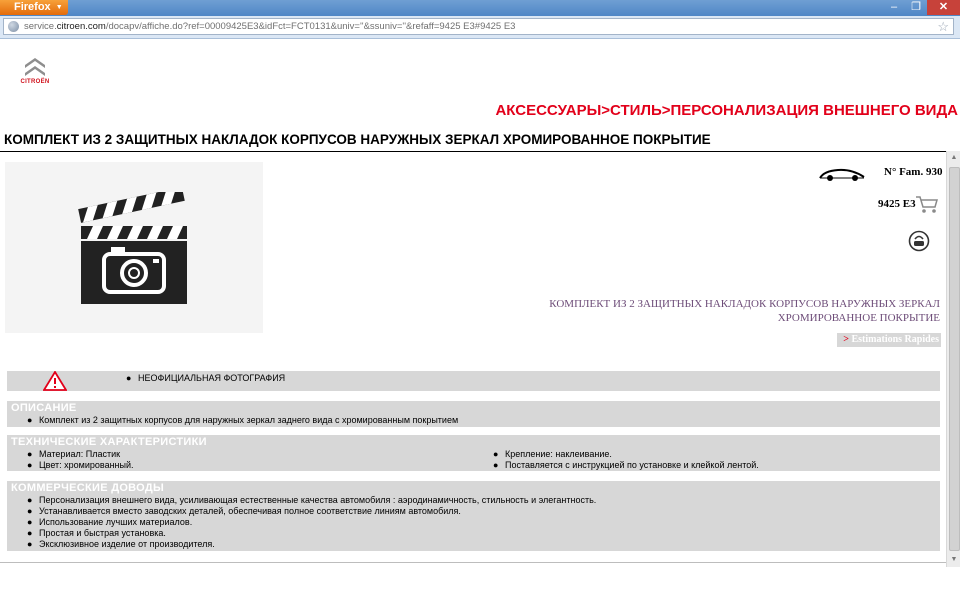  I want to click on estimations-button: > Estimations Rapides, so click(889, 340).